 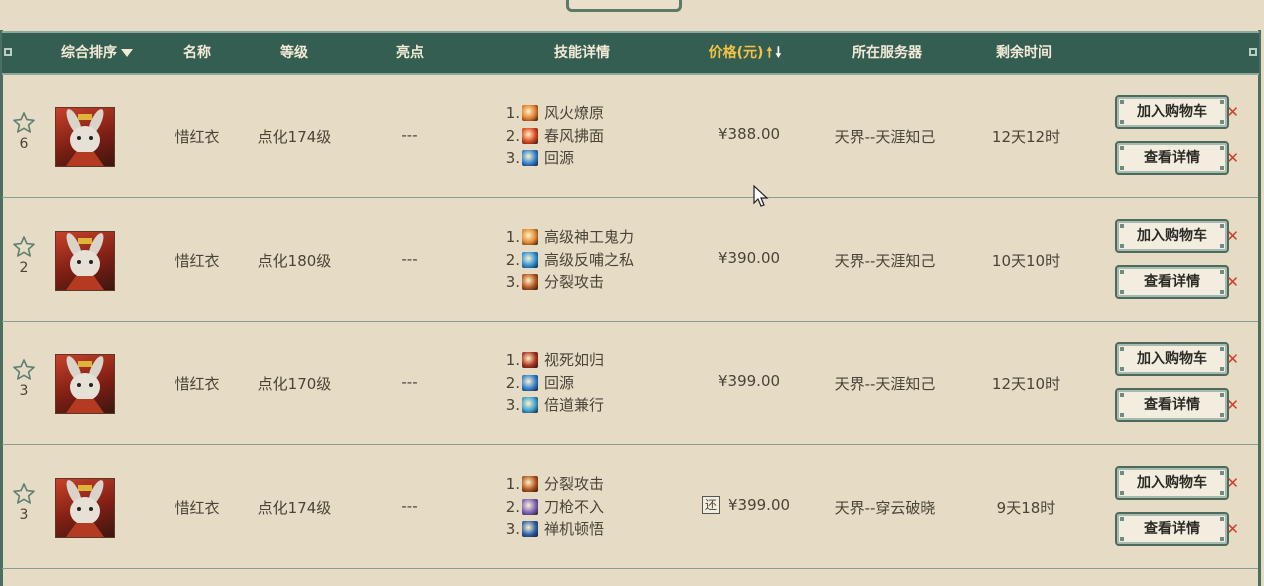 I want to click on meditation-skill-icon, so click(x=530, y=529).